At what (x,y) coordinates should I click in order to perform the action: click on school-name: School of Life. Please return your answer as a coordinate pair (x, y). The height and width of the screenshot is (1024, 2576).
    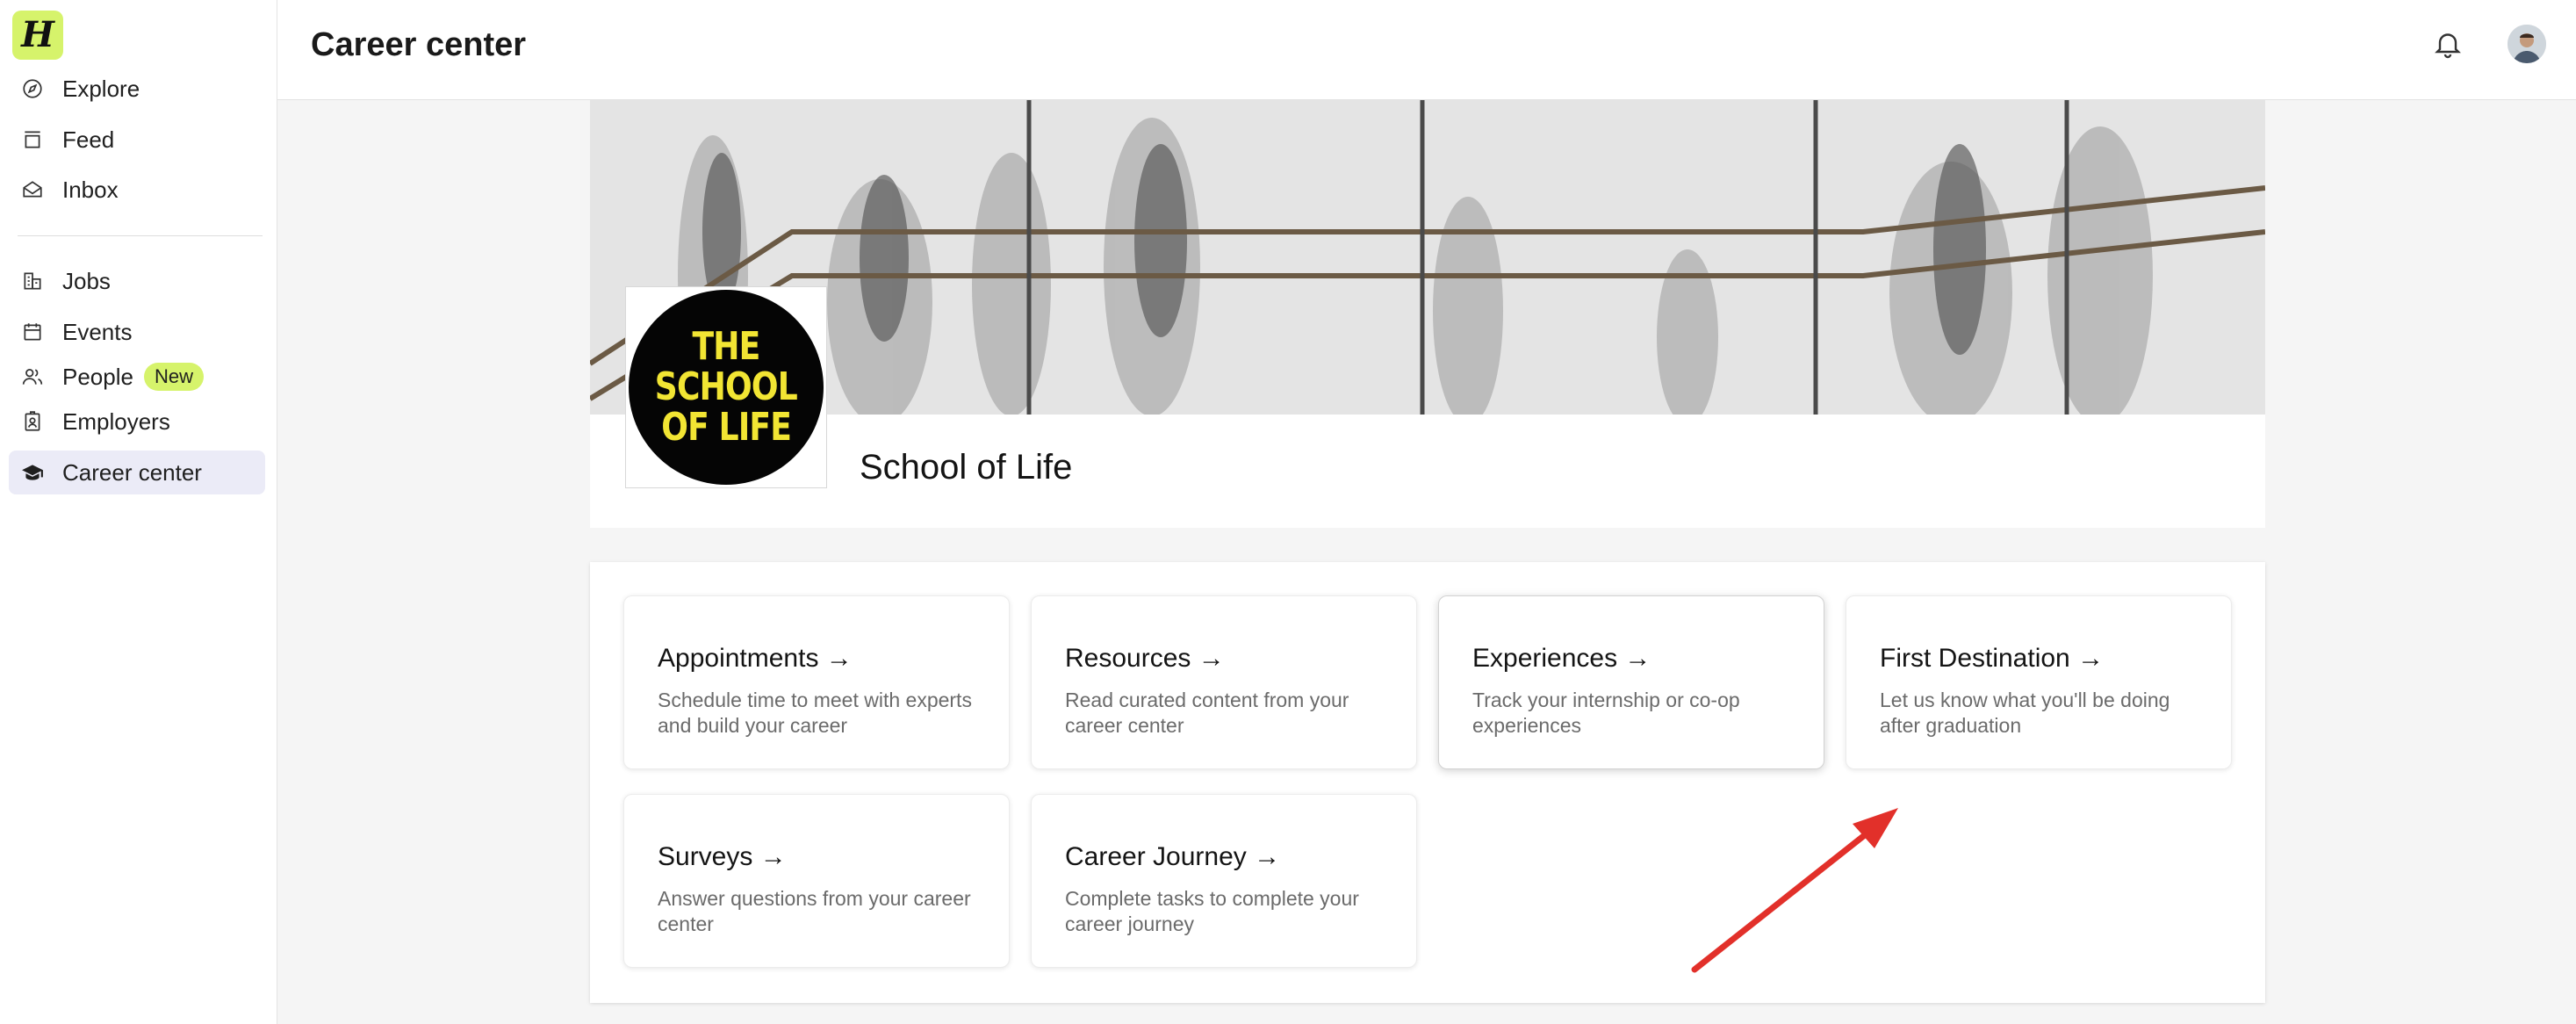
    Looking at the image, I should click on (966, 467).